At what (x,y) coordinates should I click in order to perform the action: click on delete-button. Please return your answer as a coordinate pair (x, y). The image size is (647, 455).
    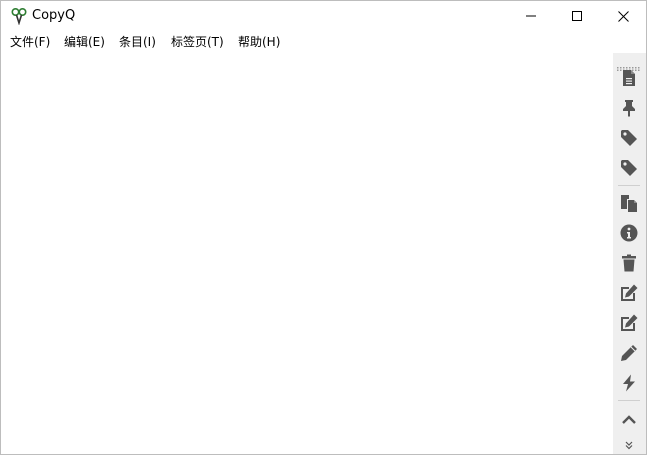
    Looking at the image, I should click on (629, 263).